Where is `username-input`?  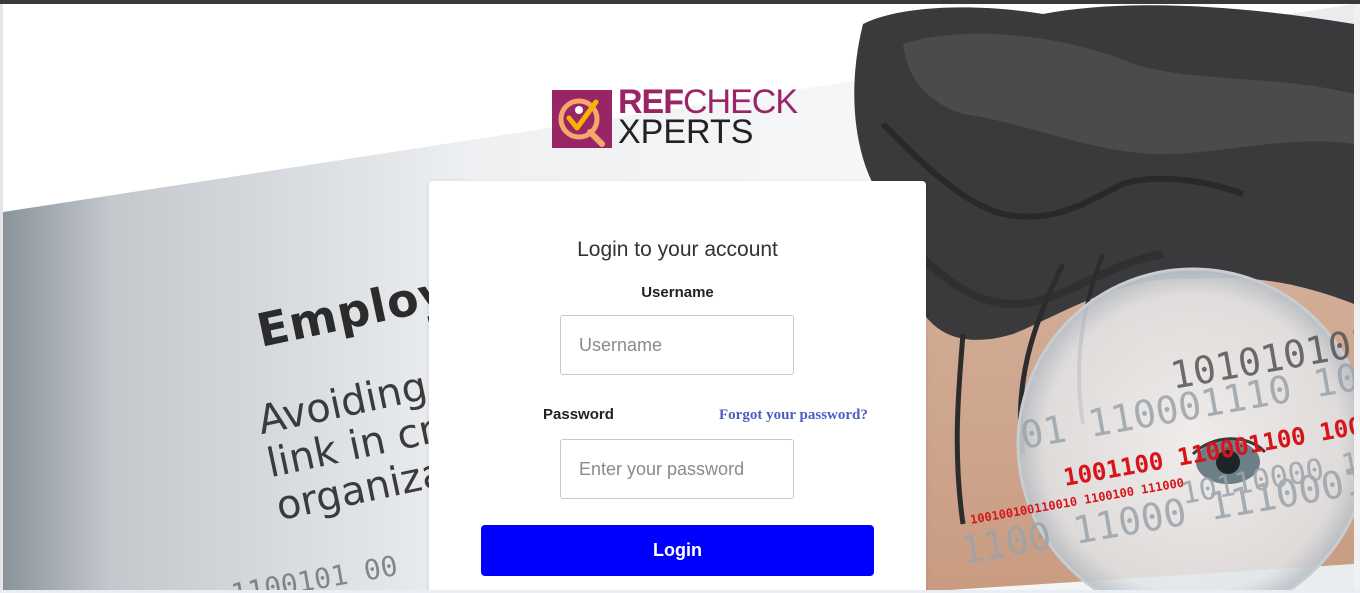
username-input is located at coordinates (677, 345).